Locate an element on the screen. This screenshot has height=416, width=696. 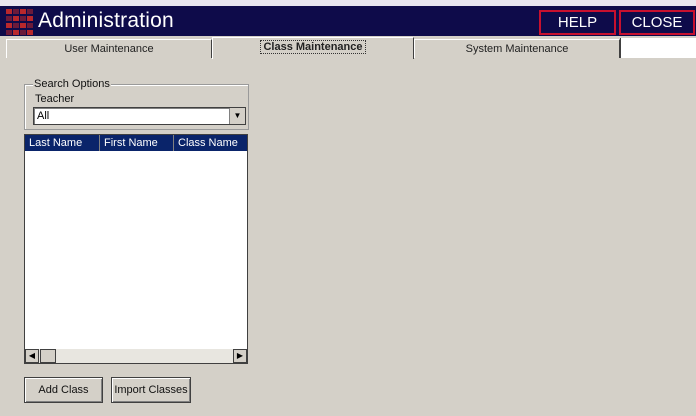
list-header: Last Name First Name Class Name is located at coordinates (136, 143).